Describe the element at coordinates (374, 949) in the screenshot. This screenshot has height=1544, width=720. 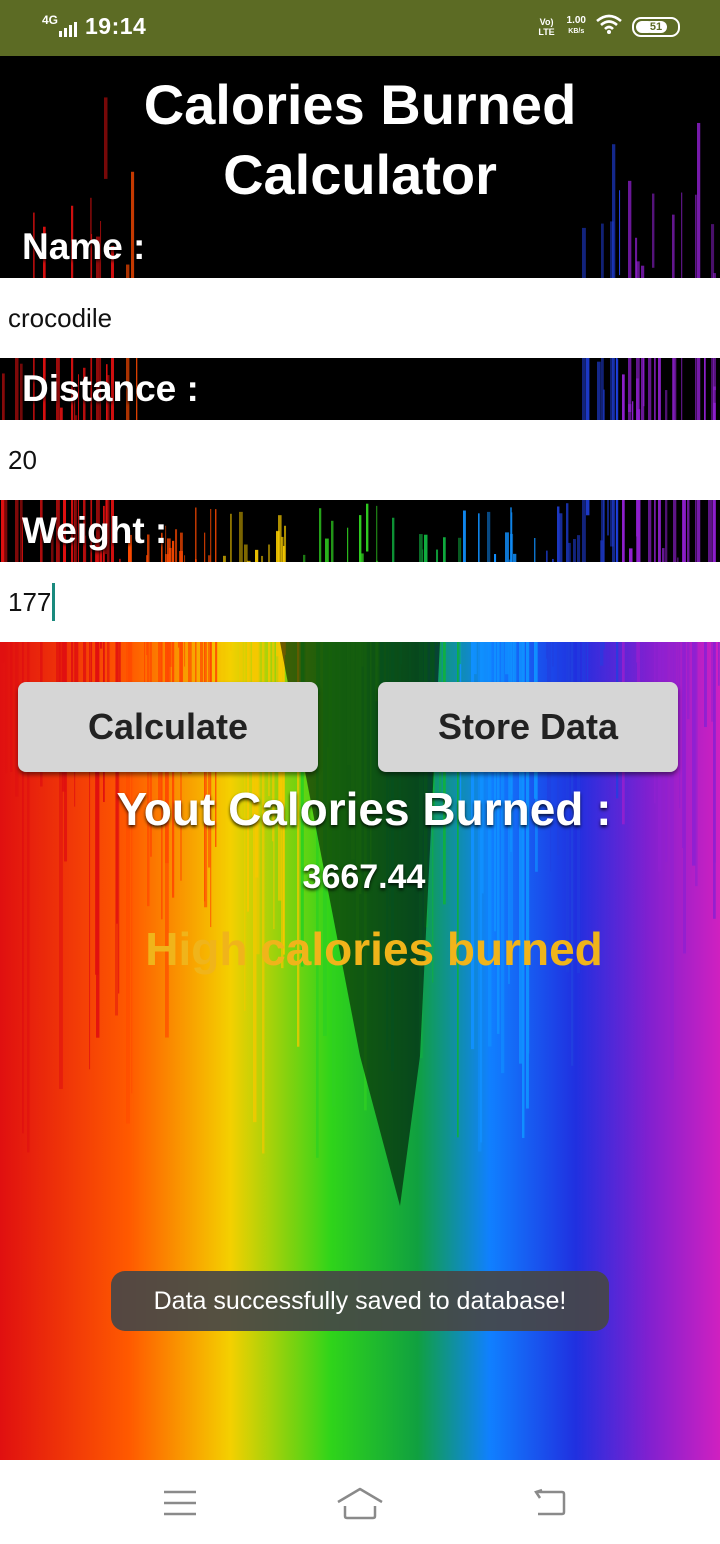
I see `result-status: High calories burned` at that location.